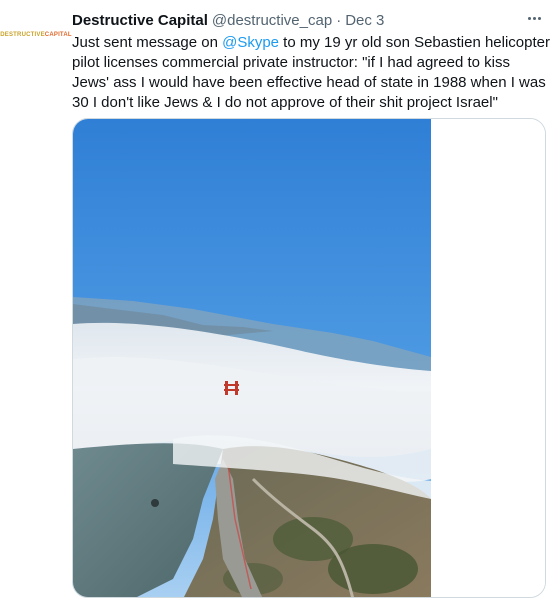 This screenshot has width=557, height=603. Describe the element at coordinates (236, 388) in the screenshot. I see `bridge-tower-right` at that location.